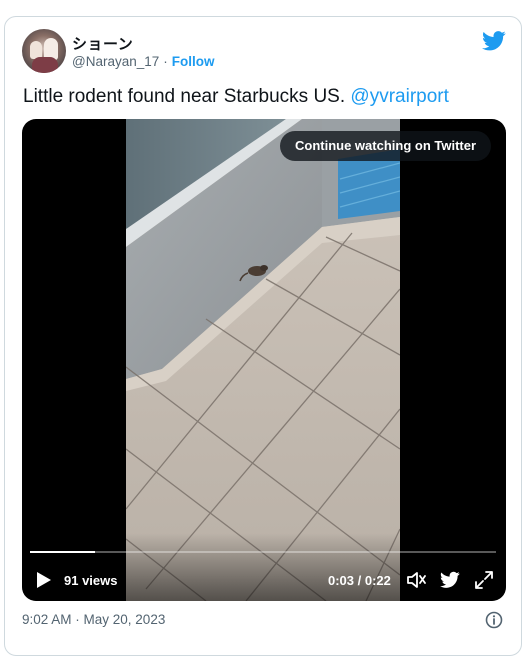 The image size is (528, 656). I want to click on video-progress-fill, so click(63, 552).